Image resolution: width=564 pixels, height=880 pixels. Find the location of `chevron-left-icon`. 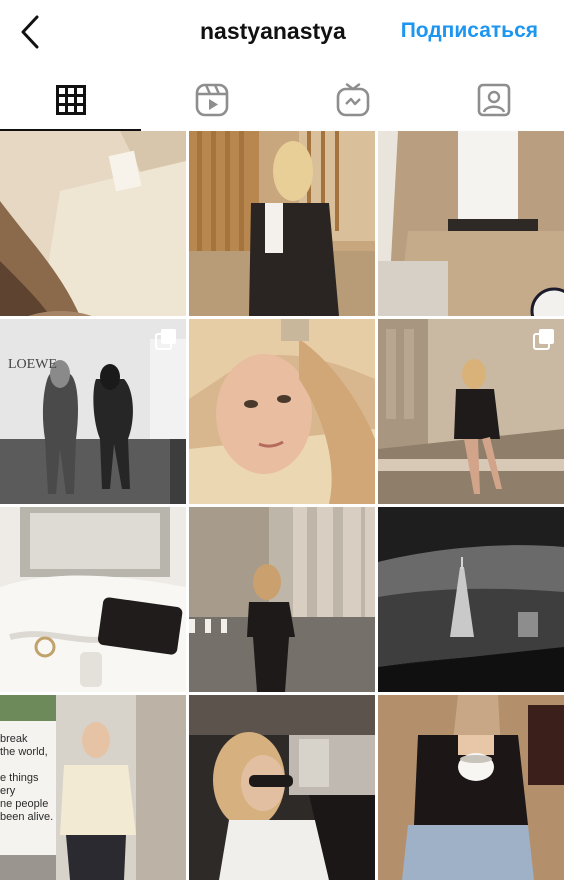

chevron-left-icon is located at coordinates (30, 32).